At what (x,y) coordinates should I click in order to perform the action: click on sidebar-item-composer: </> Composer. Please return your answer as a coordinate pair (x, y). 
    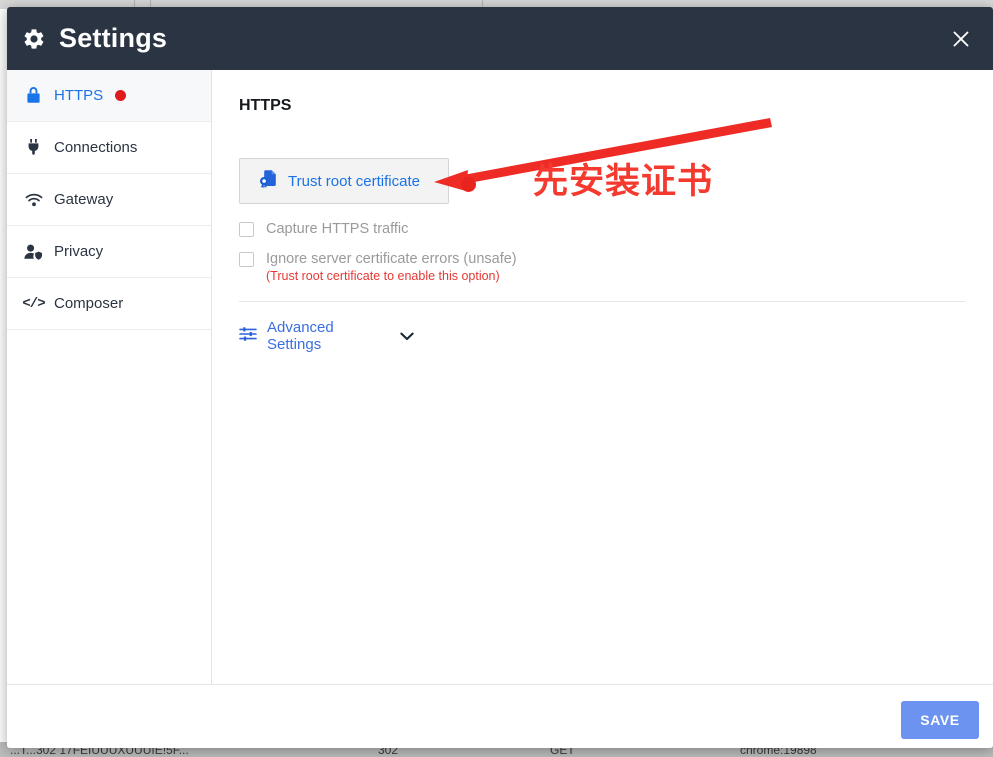
    Looking at the image, I should click on (109, 304).